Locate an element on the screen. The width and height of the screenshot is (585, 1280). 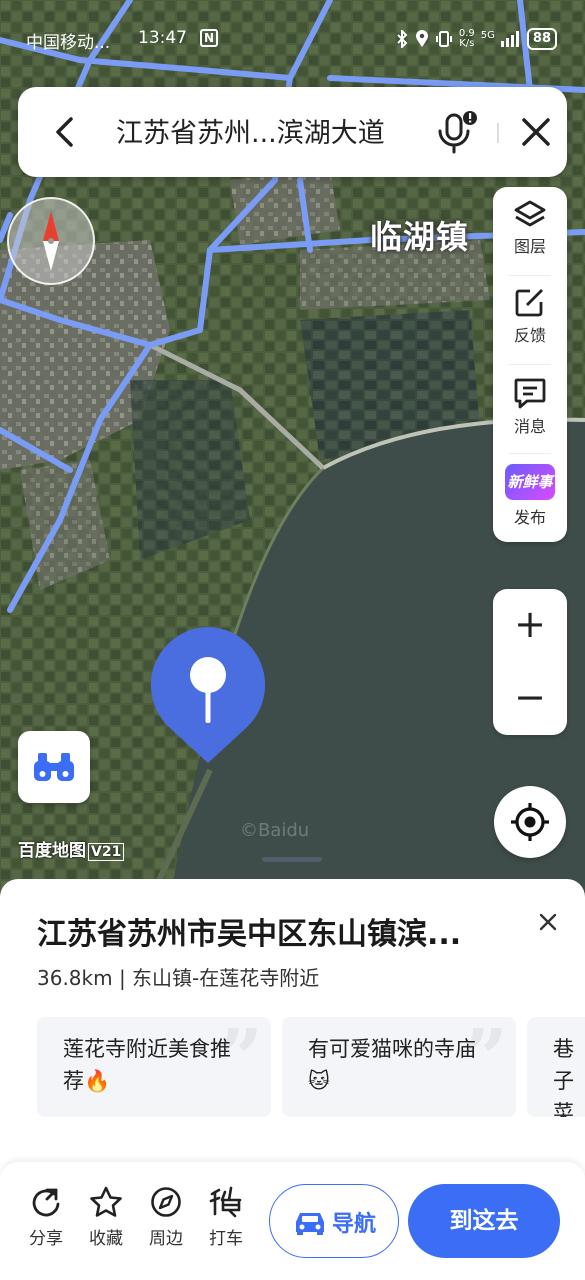
location-icon is located at coordinates (421, 38).